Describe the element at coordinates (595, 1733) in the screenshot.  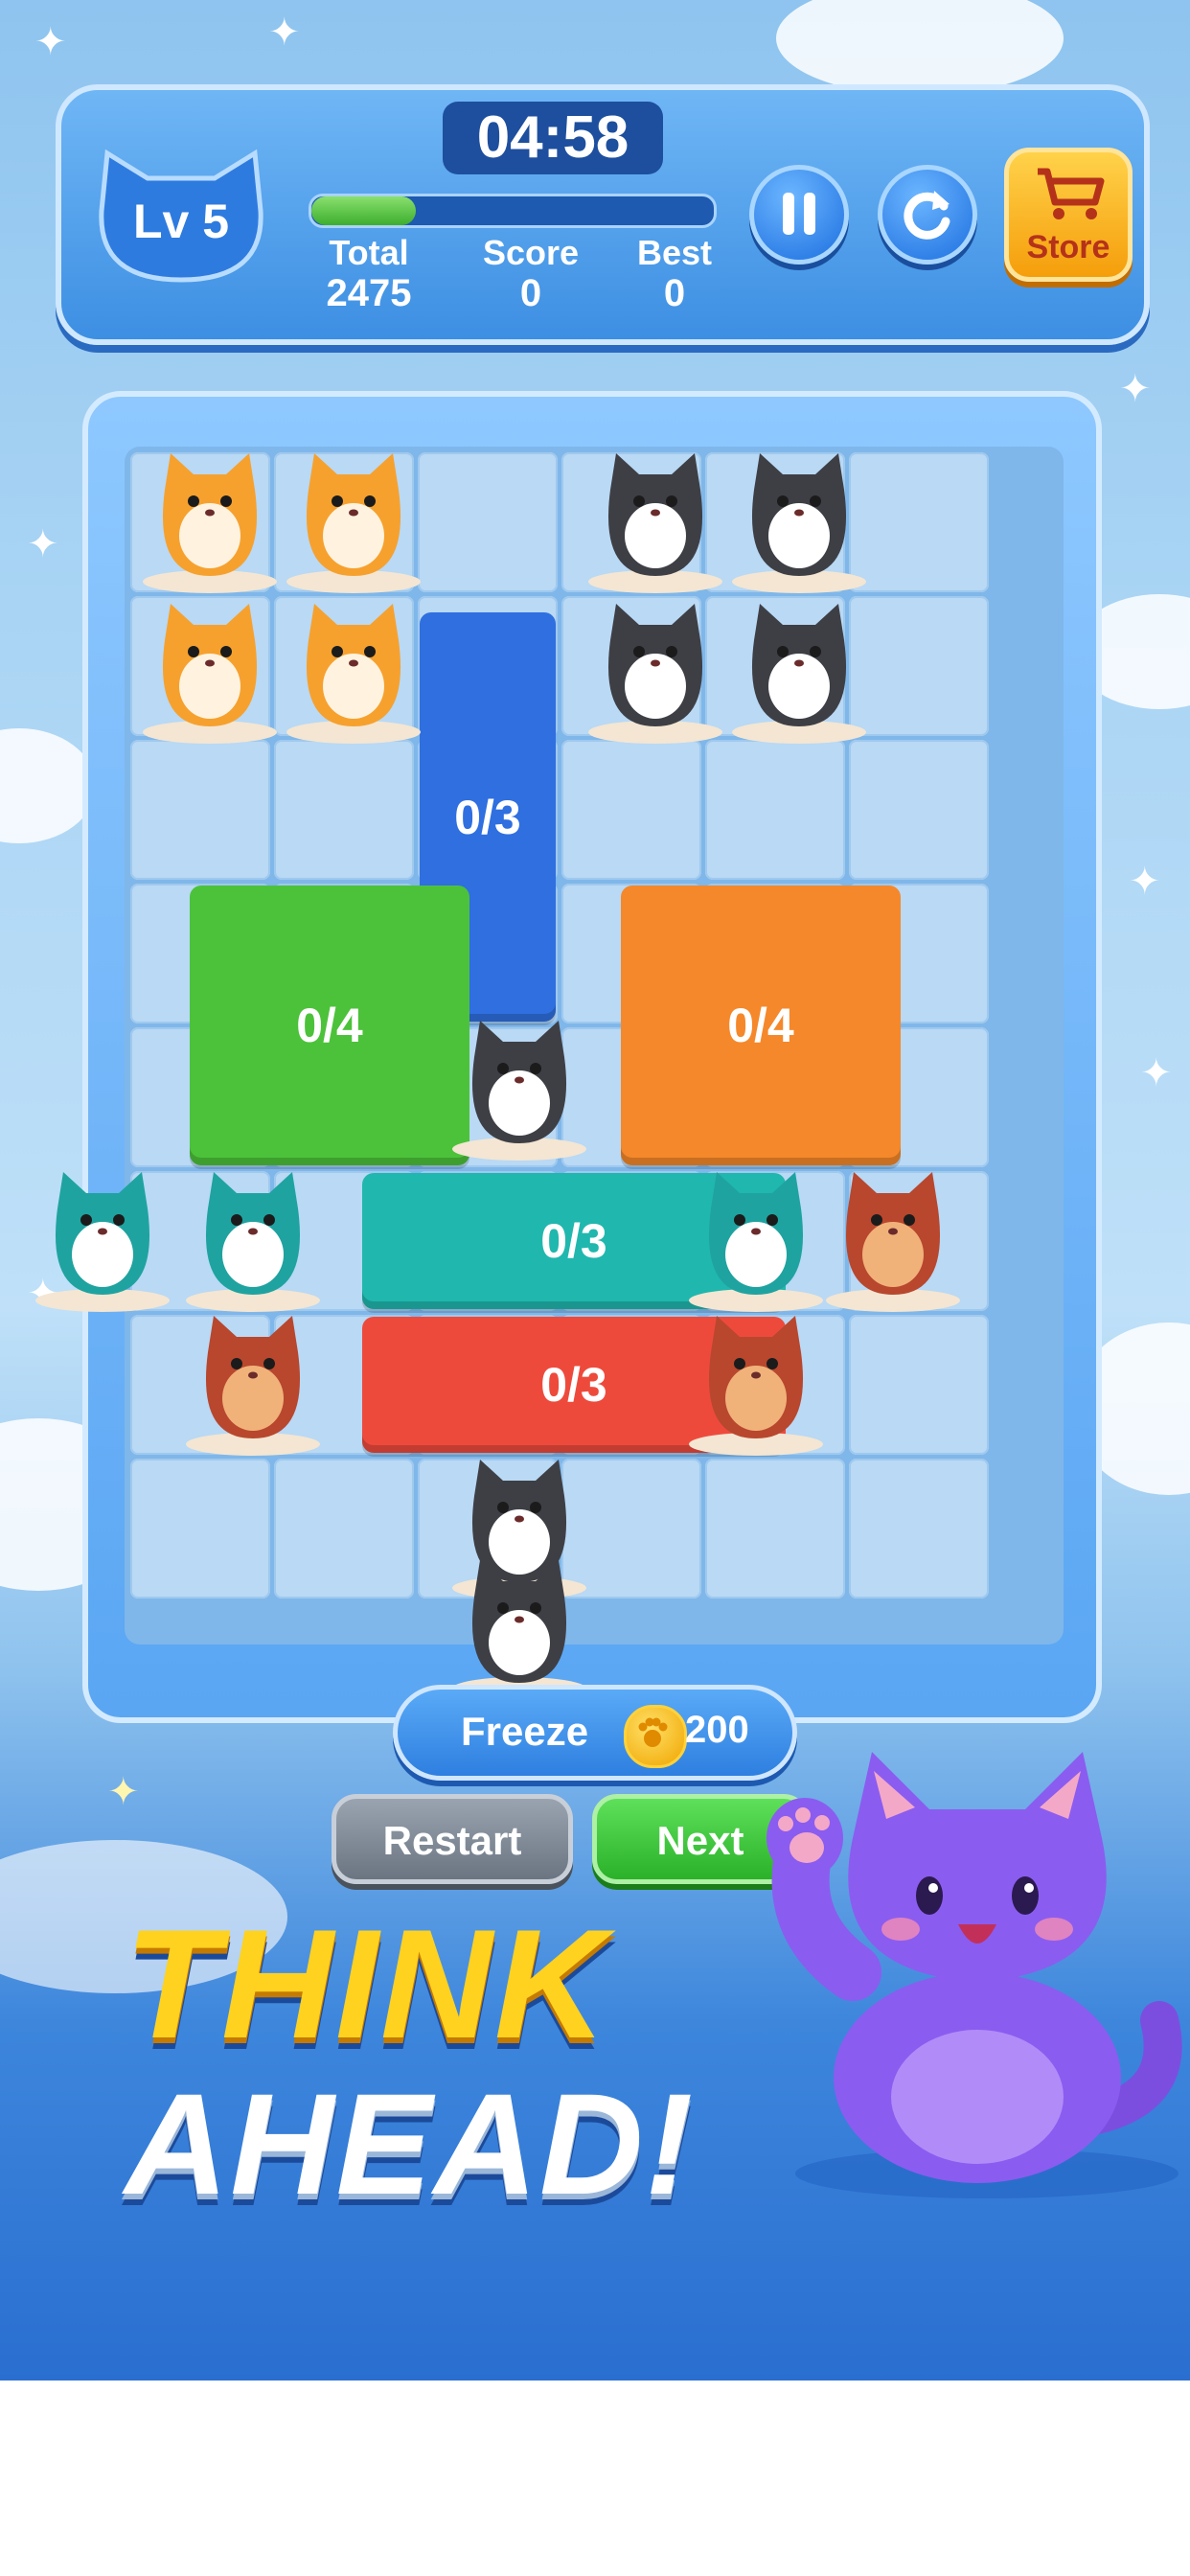
I see `freeze-button: Freeze 200` at that location.